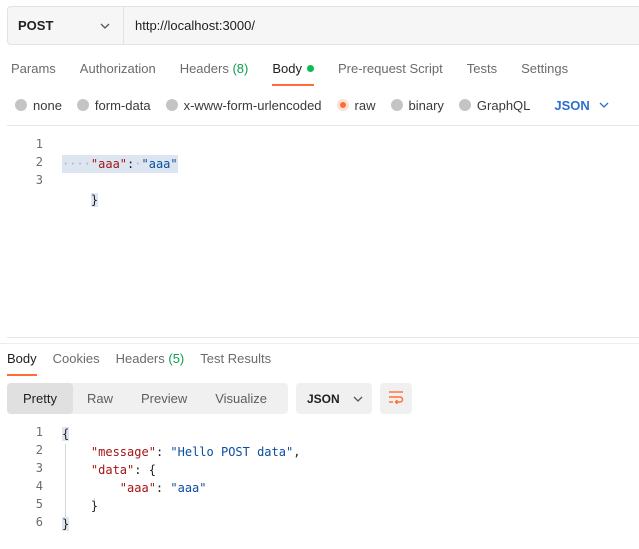 This screenshot has height=549, width=639. What do you see at coordinates (241, 398) in the screenshot?
I see `view-visualize-button: Visualize` at bounding box center [241, 398].